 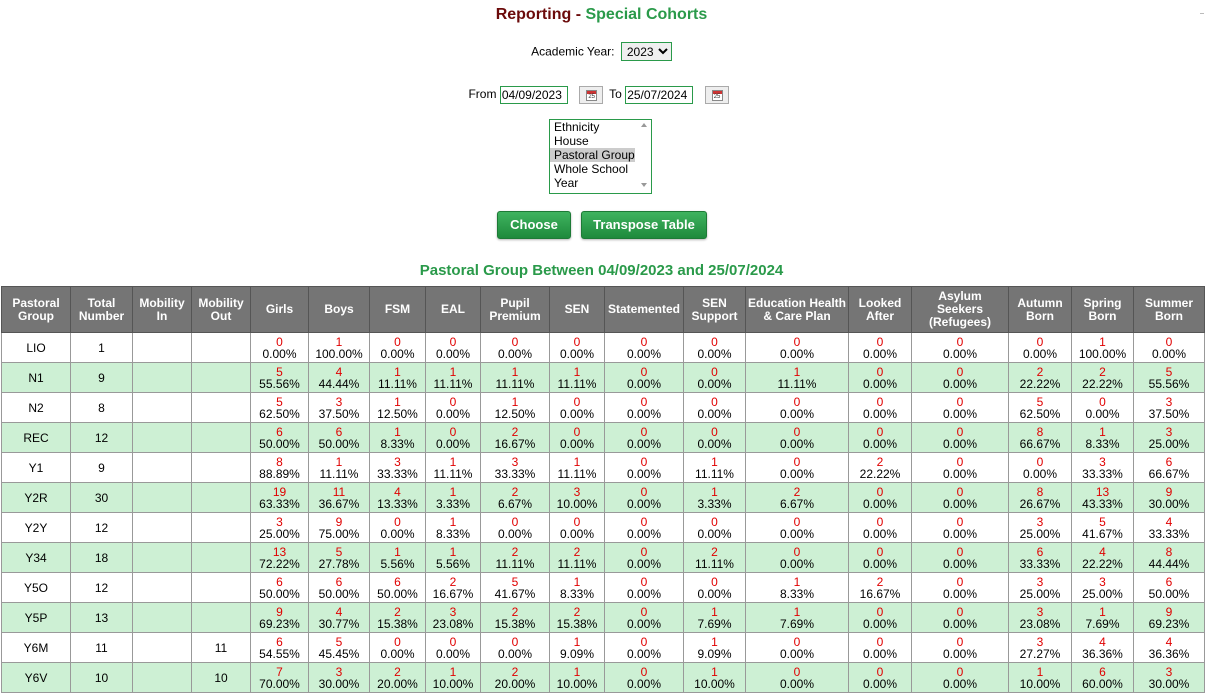 What do you see at coordinates (221, 677) in the screenshot?
I see `row-mobility-out-cell: 10` at bounding box center [221, 677].